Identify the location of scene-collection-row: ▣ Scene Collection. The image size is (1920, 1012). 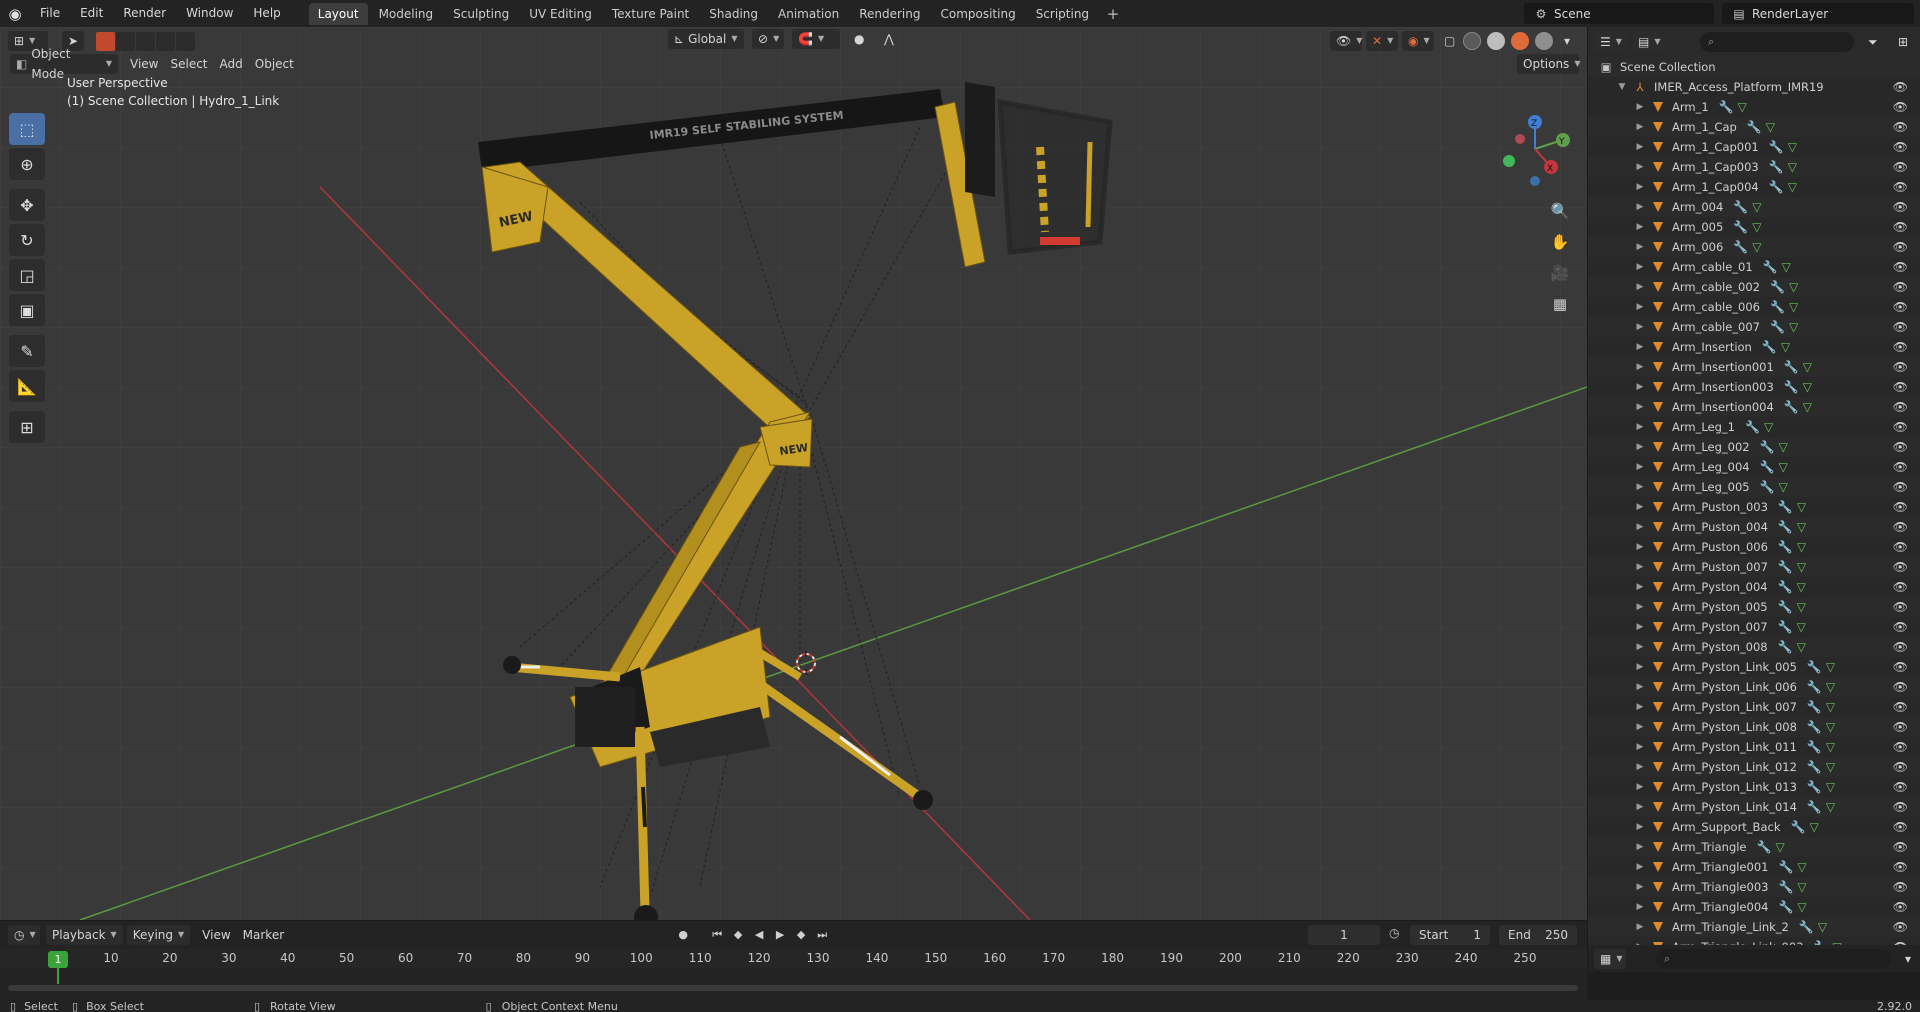
(1754, 67).